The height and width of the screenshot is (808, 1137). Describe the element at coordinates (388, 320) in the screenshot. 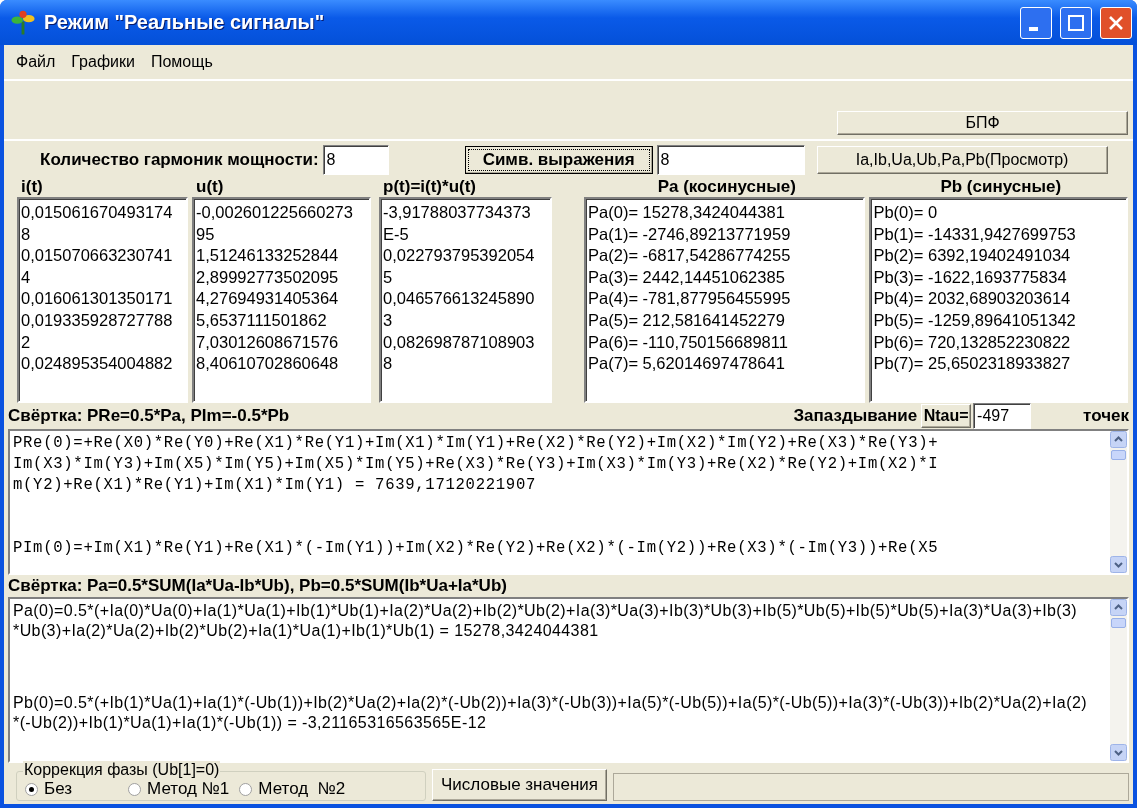

I see `list-item: 3` at that location.